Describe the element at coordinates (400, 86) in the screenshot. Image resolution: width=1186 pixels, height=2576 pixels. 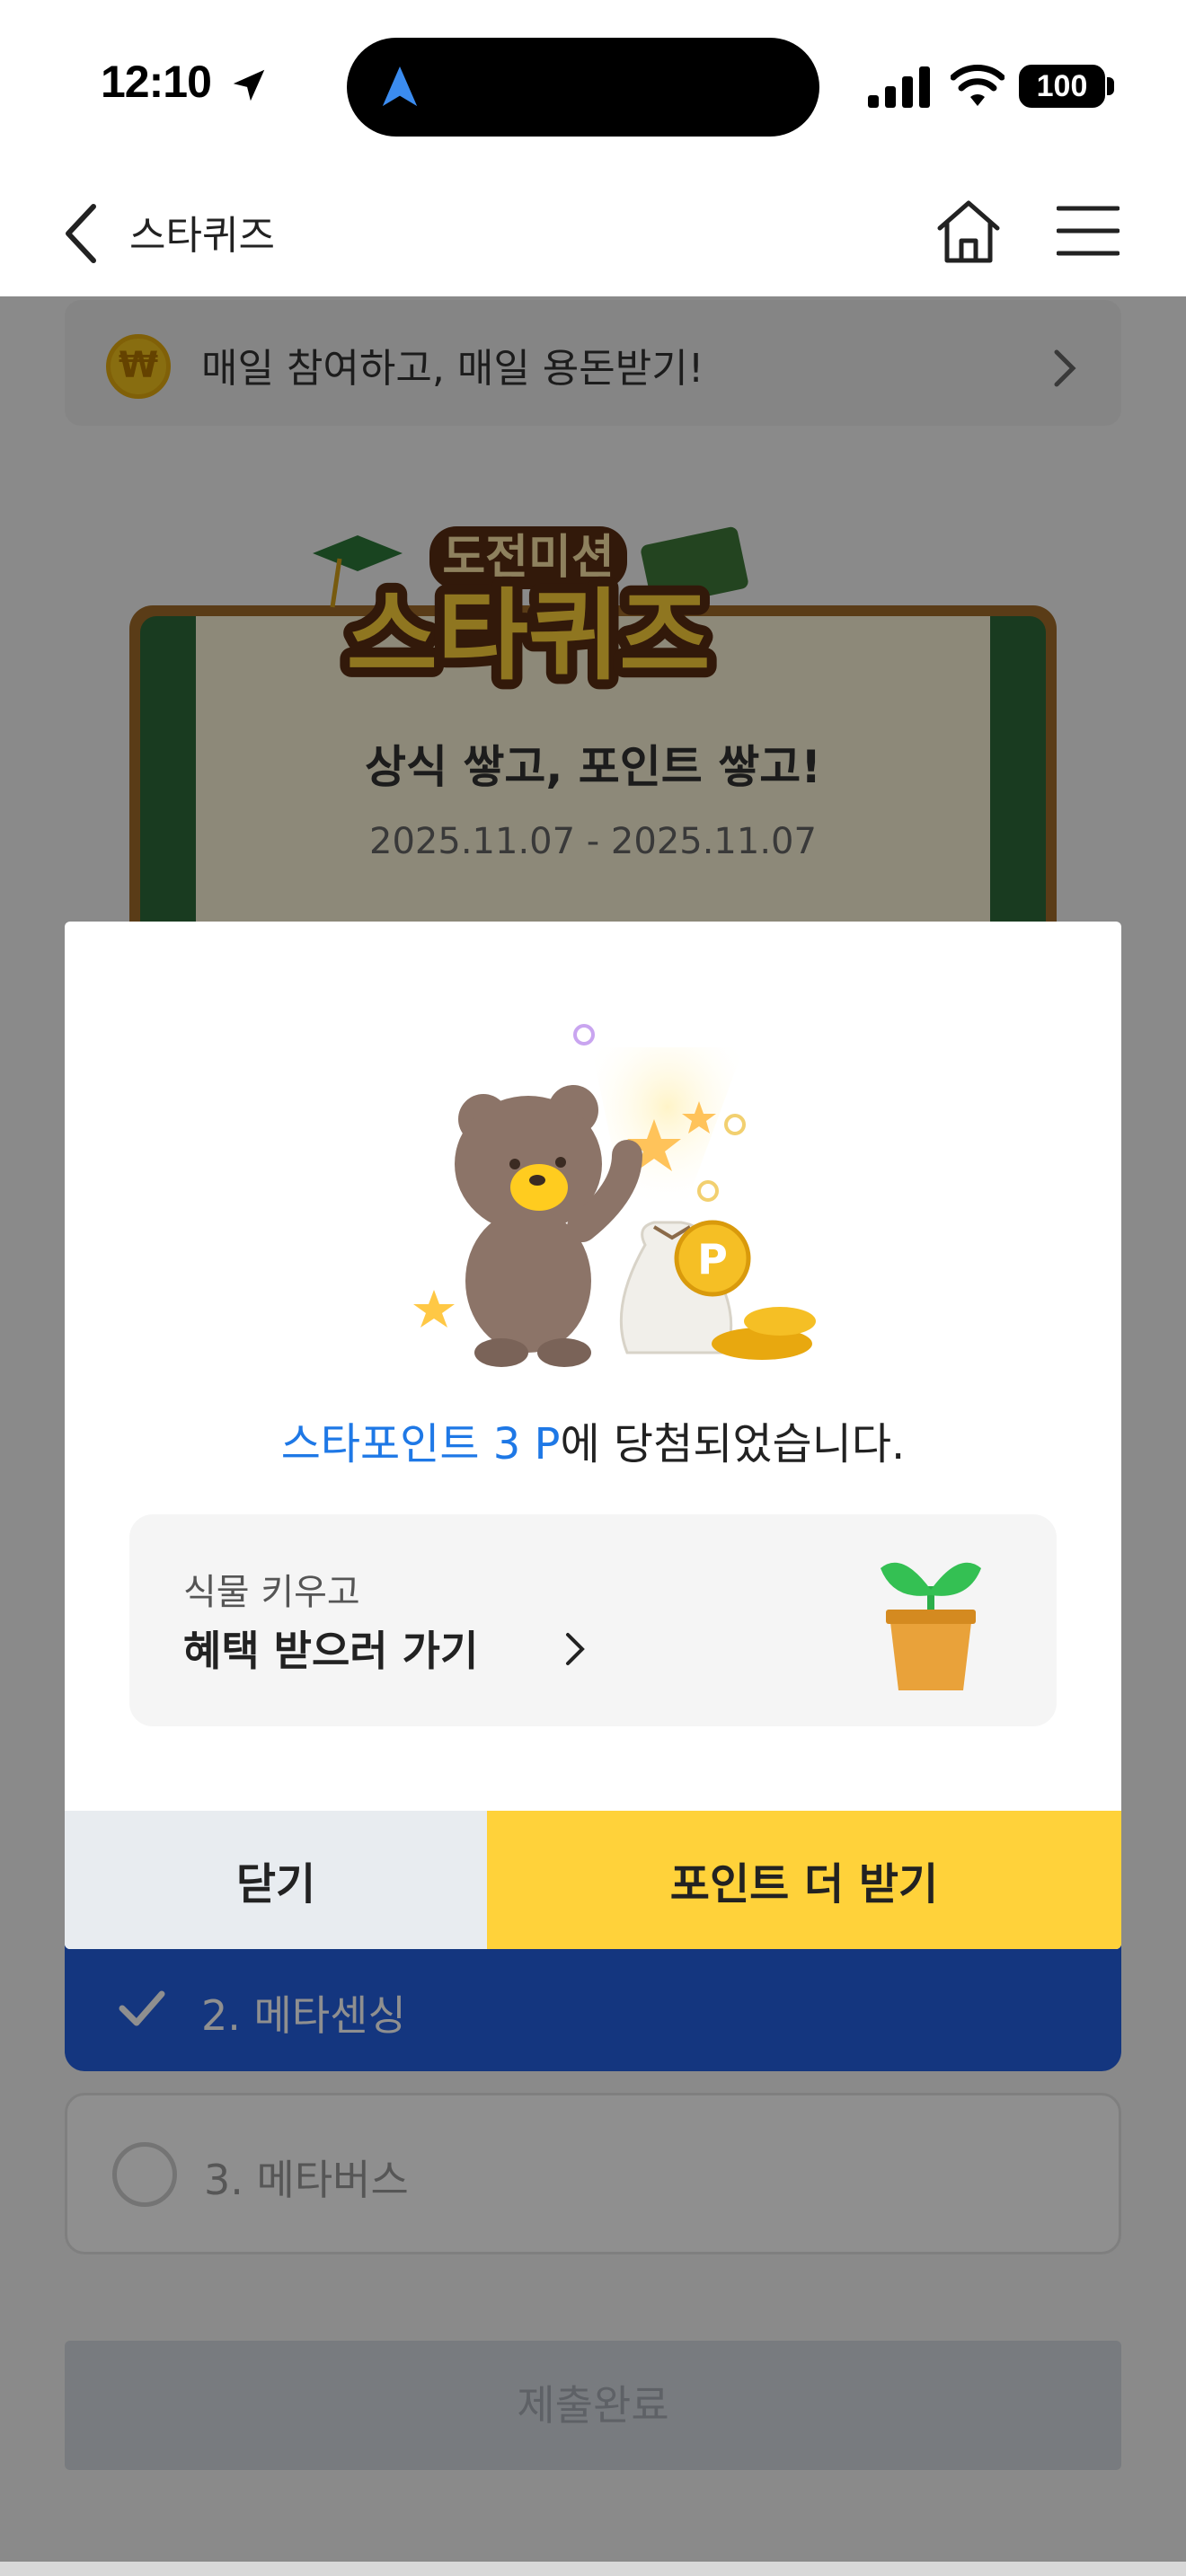
I see `navigation-icon` at that location.